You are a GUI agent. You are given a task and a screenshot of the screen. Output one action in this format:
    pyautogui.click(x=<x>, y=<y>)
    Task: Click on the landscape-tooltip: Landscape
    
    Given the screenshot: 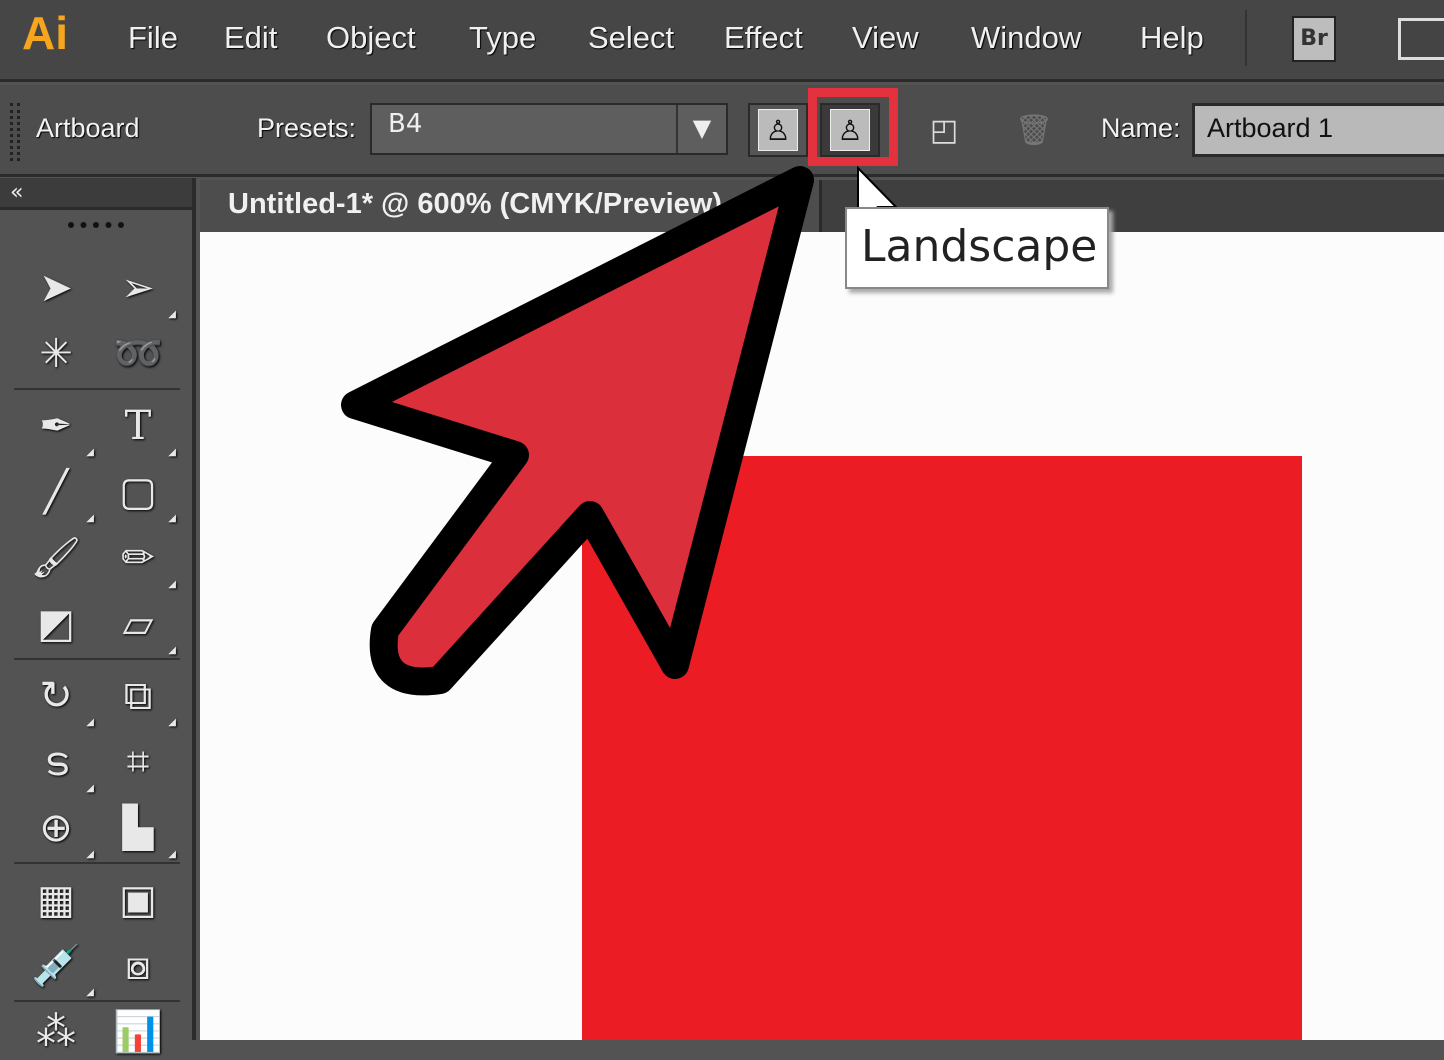 What is the action you would take?
    pyautogui.click(x=977, y=248)
    